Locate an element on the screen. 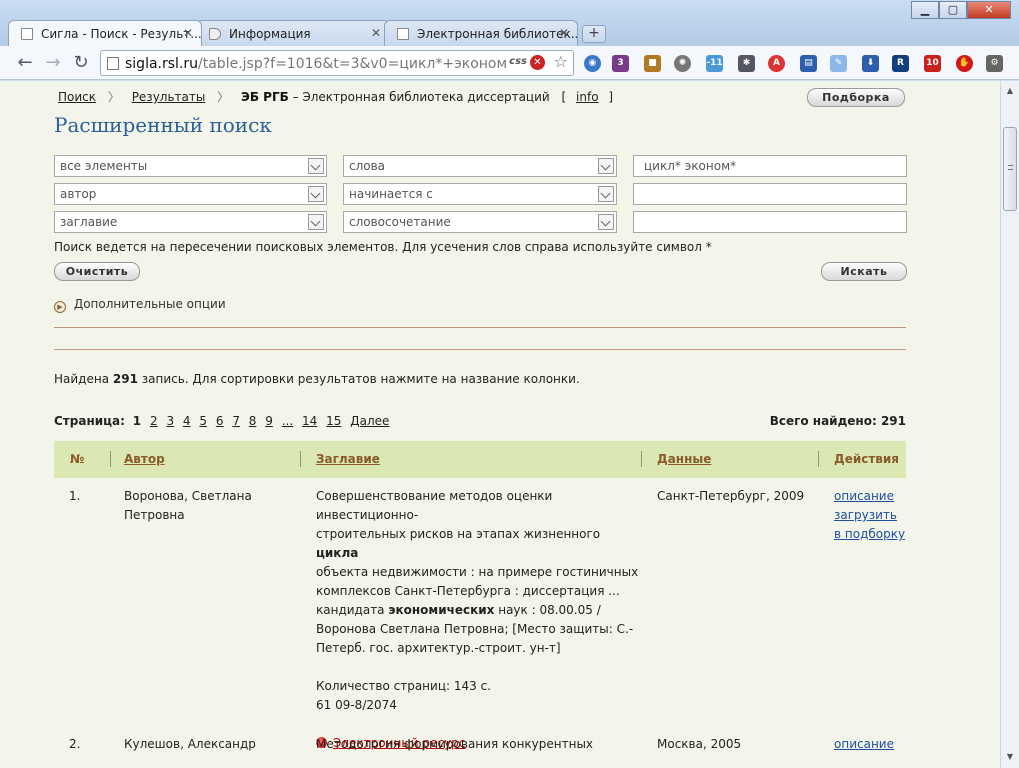  url-host: sigla.rsl.ru is located at coordinates (162, 64).